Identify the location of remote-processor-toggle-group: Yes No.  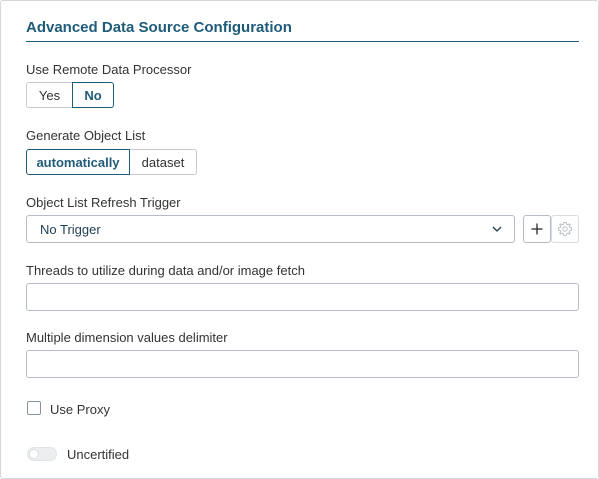
(70, 95).